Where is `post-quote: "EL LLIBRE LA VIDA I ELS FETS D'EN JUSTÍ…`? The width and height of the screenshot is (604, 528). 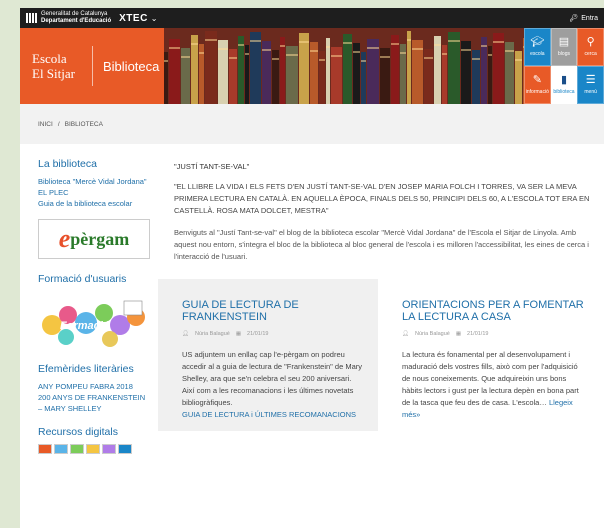 post-quote: "EL LLIBRE LA VIDA I ELS FETS D'EN JUSTÍ… is located at coordinates (382, 198).